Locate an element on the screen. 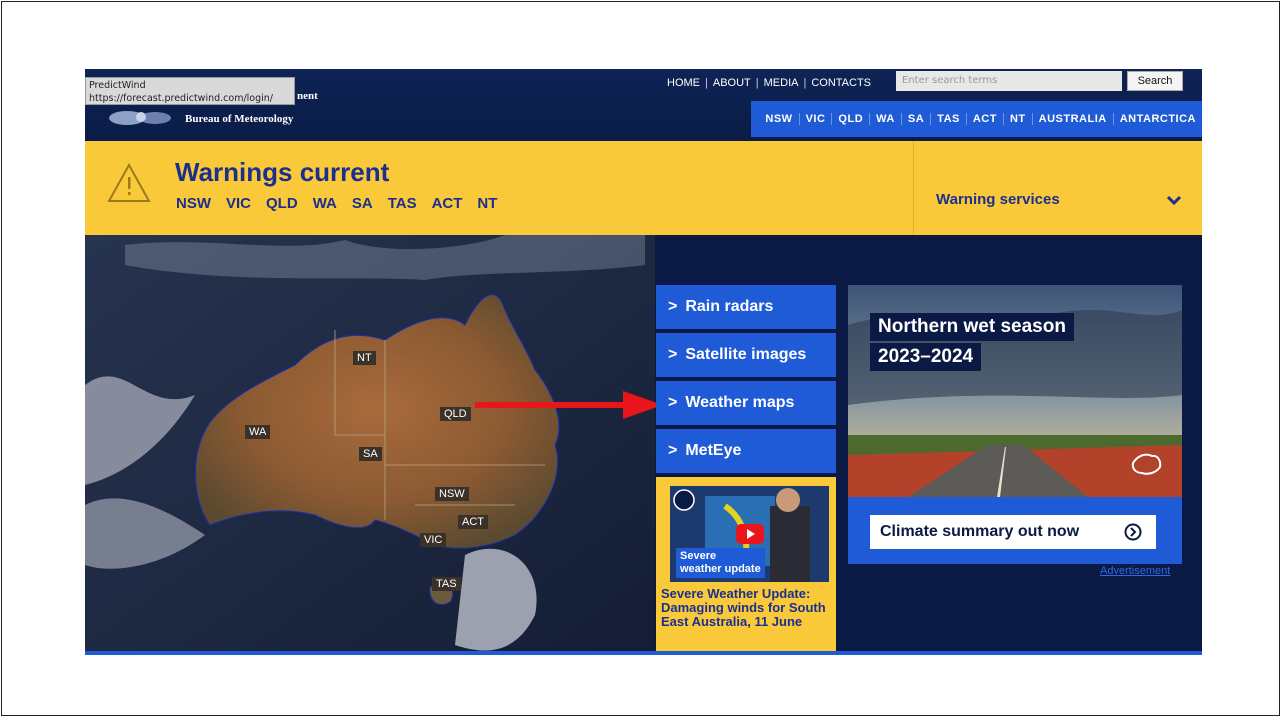 Image resolution: width=1283 pixels, height=719 pixels. nav-media: MEDIA is located at coordinates (781, 83).